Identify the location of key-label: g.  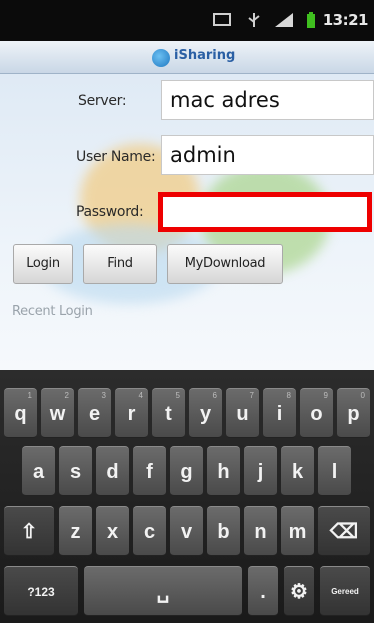
(186, 472).